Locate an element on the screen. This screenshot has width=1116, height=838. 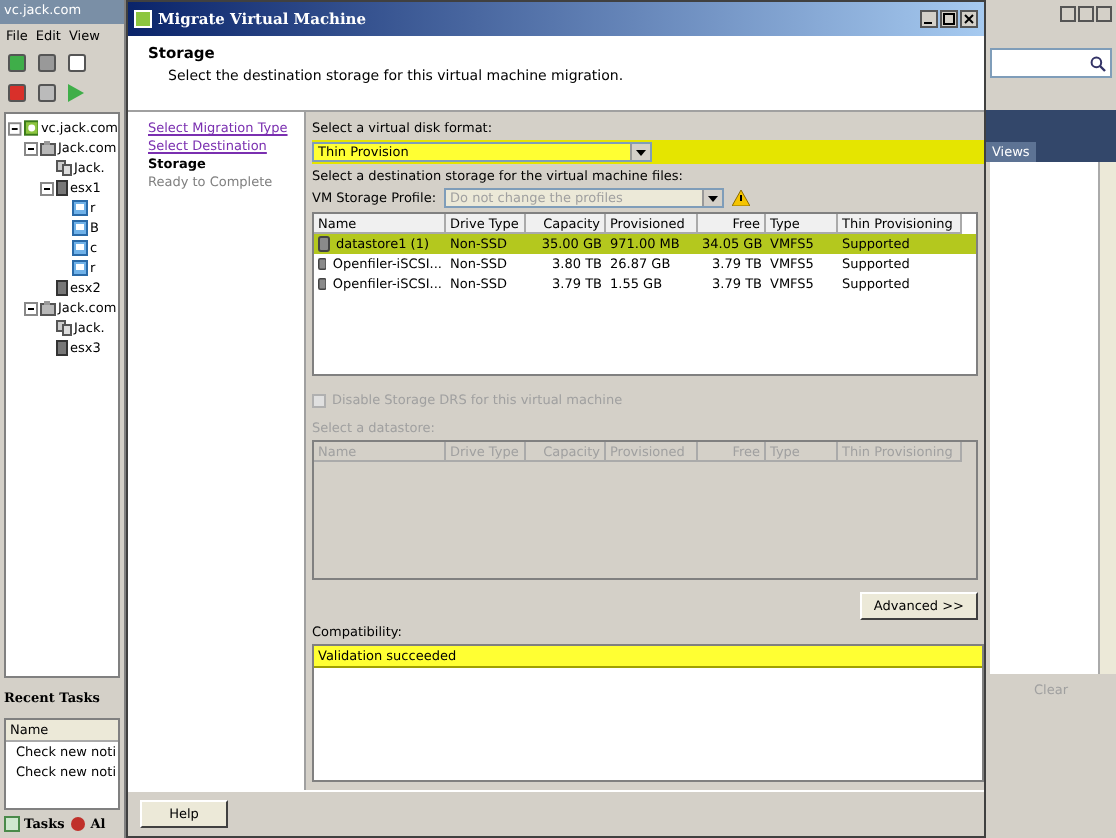
search-field is located at coordinates (1051, 63).